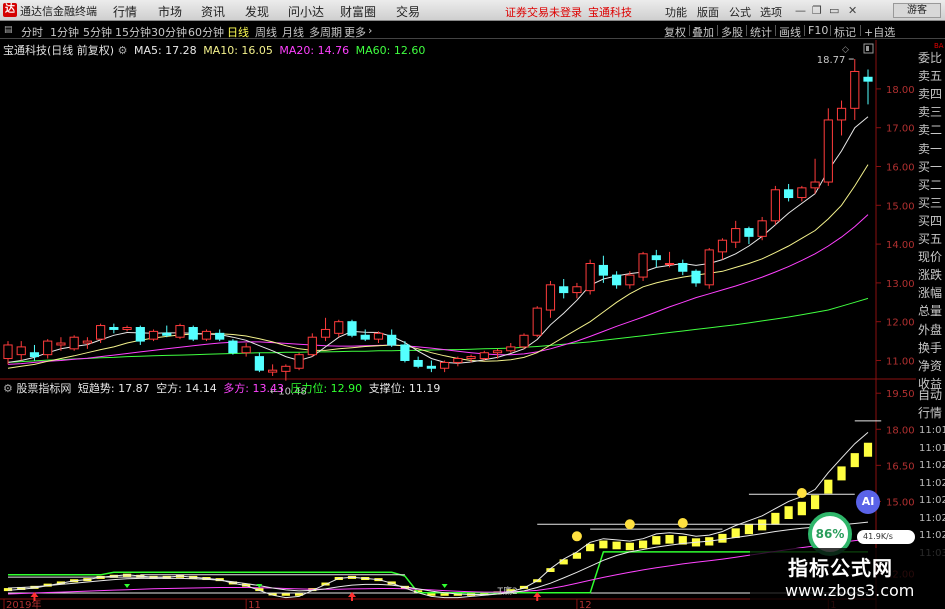  What do you see at coordinates (930, 58) in the screenshot?
I see `quote-field-label: 委比` at bounding box center [930, 58].